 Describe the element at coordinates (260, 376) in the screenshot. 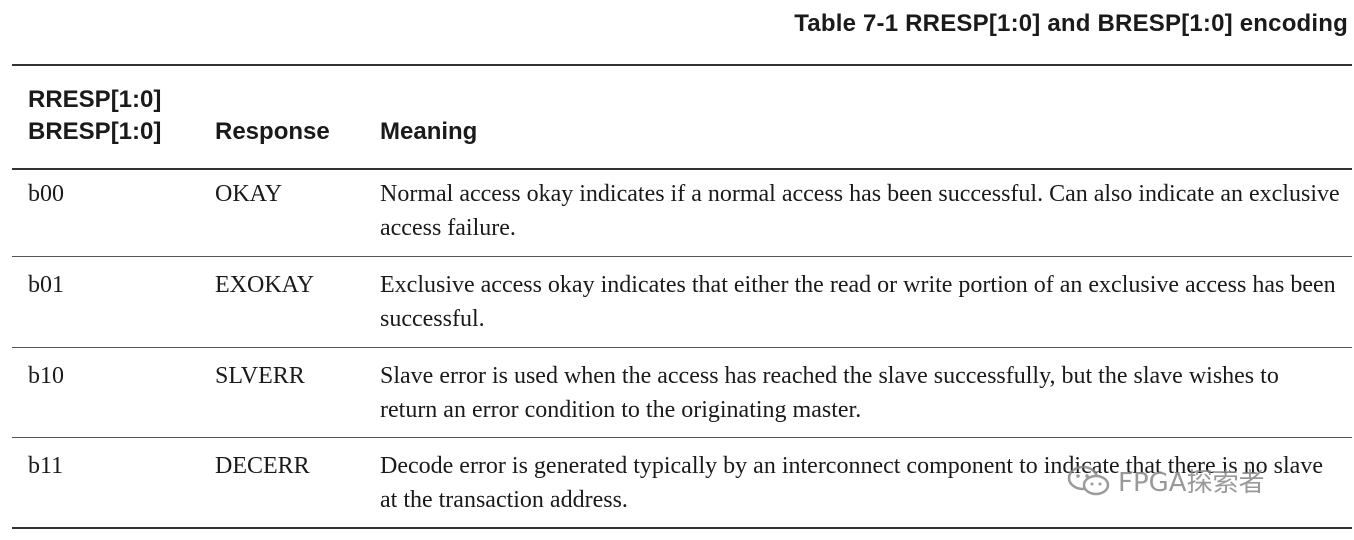

I see `row-2-response: SLVERR` at that location.